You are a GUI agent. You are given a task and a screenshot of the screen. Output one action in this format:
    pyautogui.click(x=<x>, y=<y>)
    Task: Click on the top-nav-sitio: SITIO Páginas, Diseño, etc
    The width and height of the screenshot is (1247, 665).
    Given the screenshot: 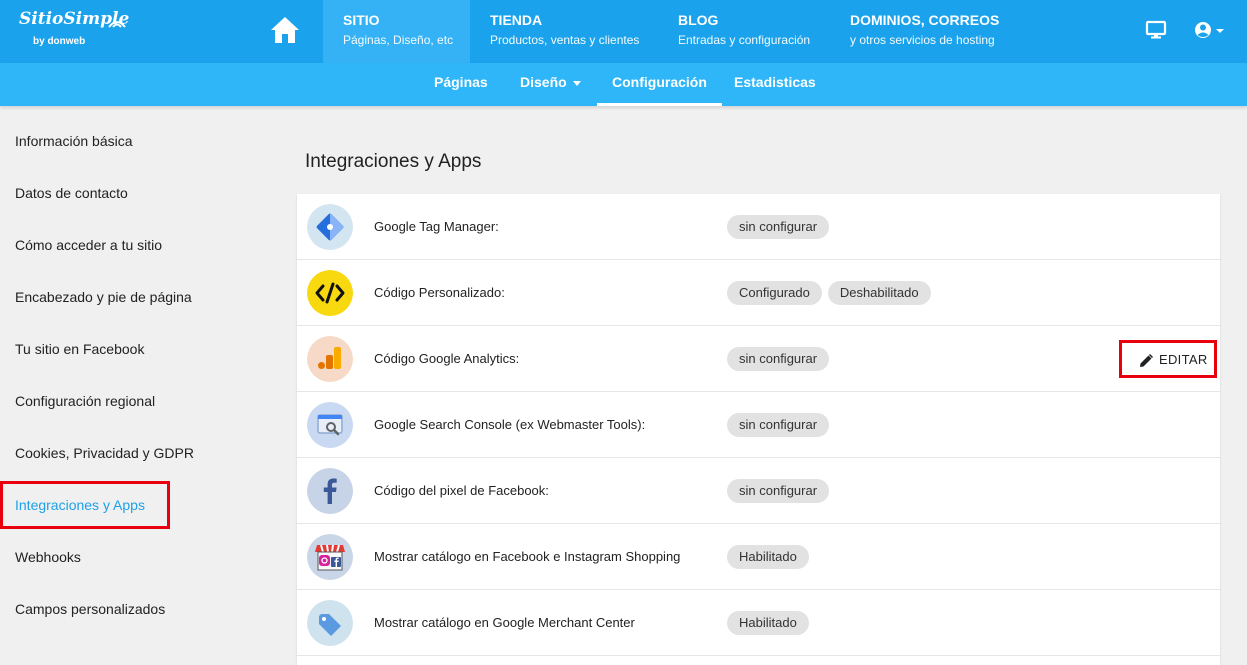 What is the action you would take?
    pyautogui.click(x=396, y=31)
    